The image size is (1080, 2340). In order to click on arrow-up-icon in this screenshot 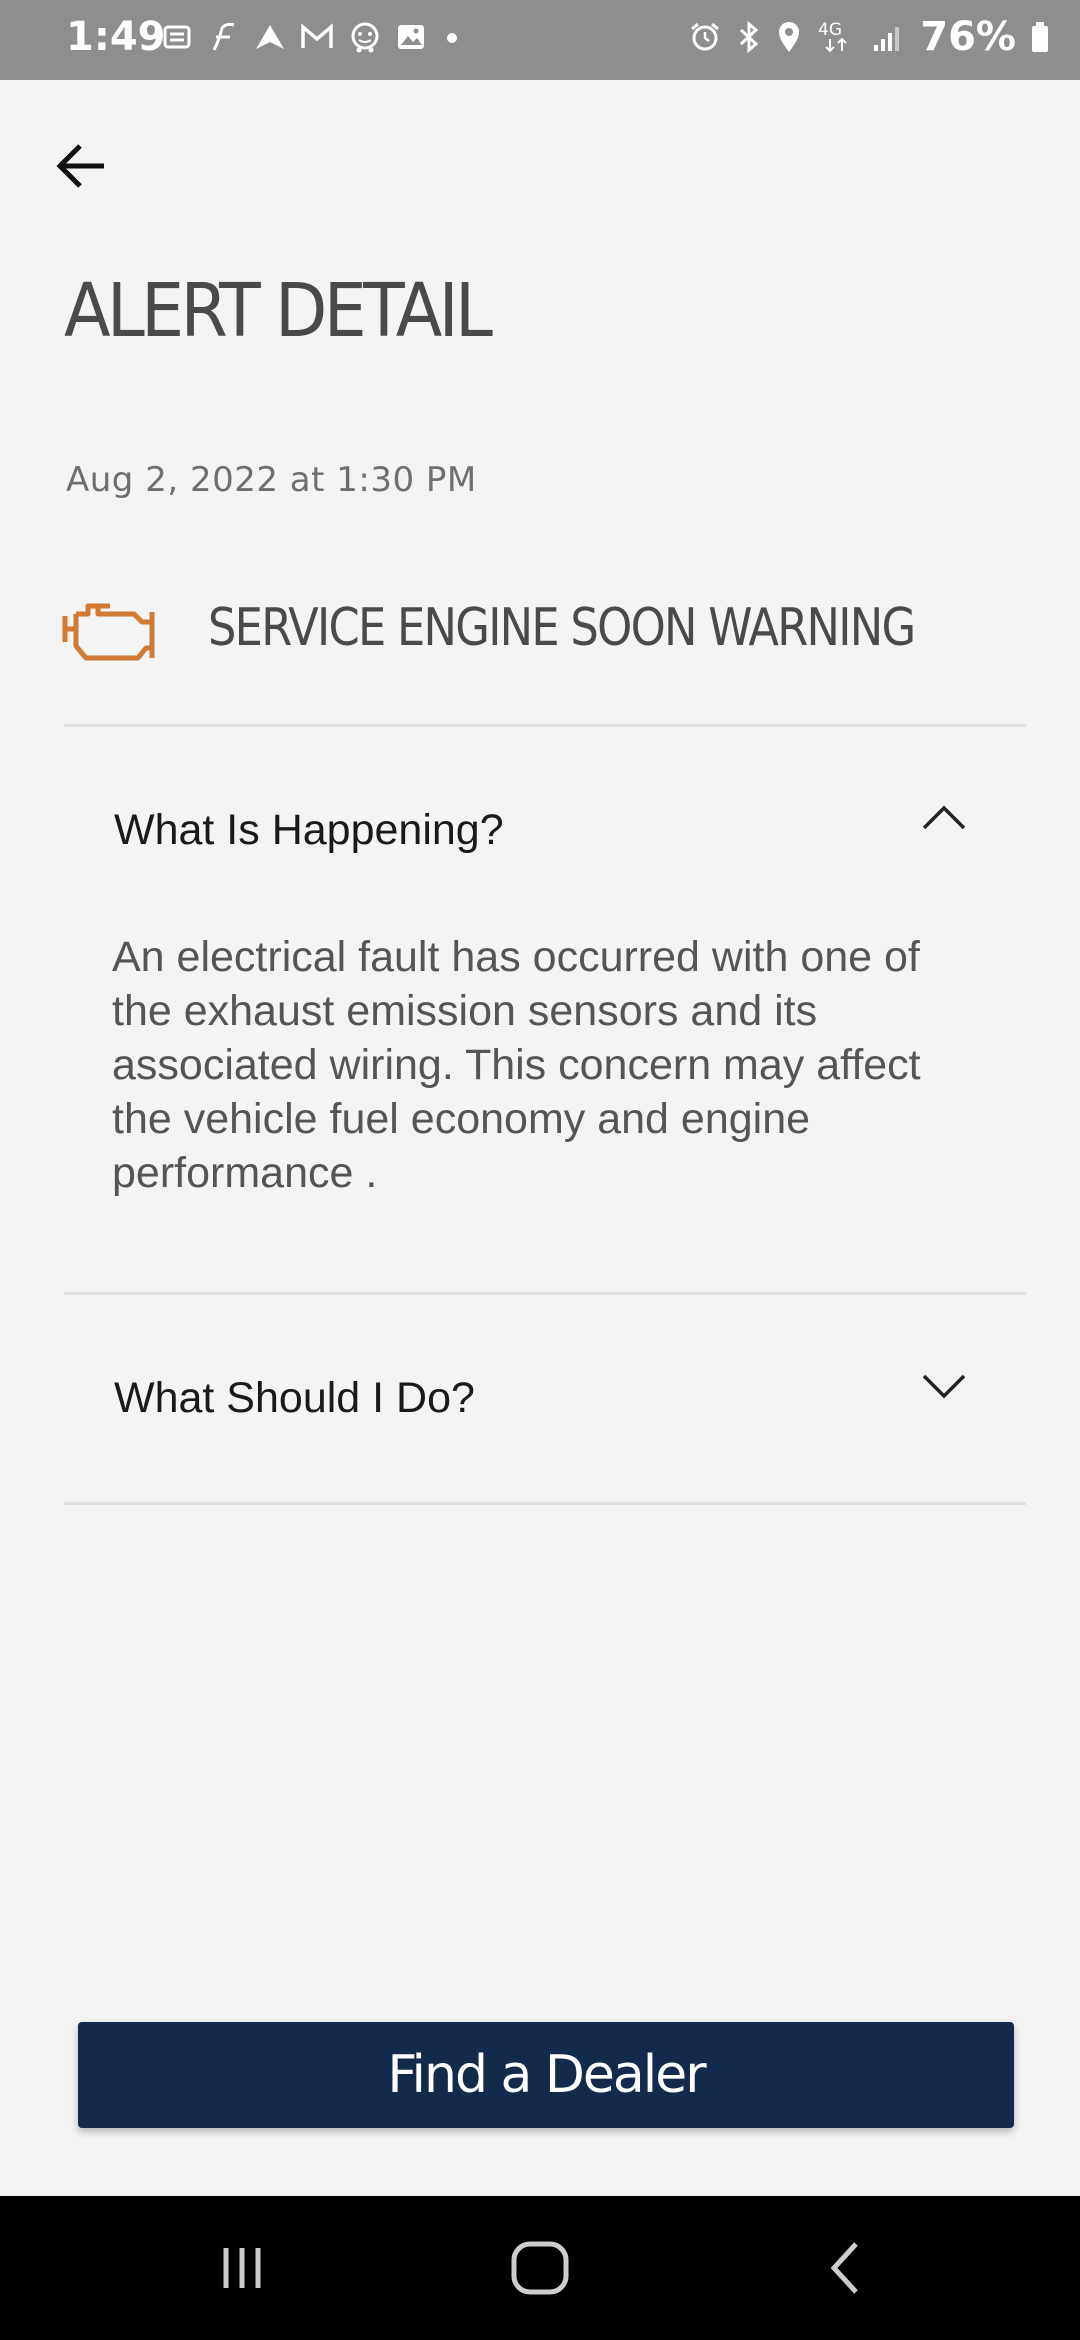, I will do `click(270, 37)`.